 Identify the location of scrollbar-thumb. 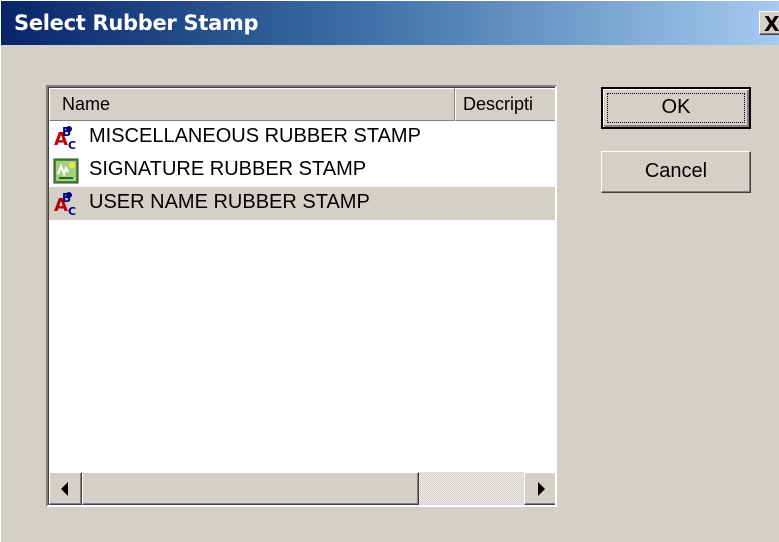
(250, 488).